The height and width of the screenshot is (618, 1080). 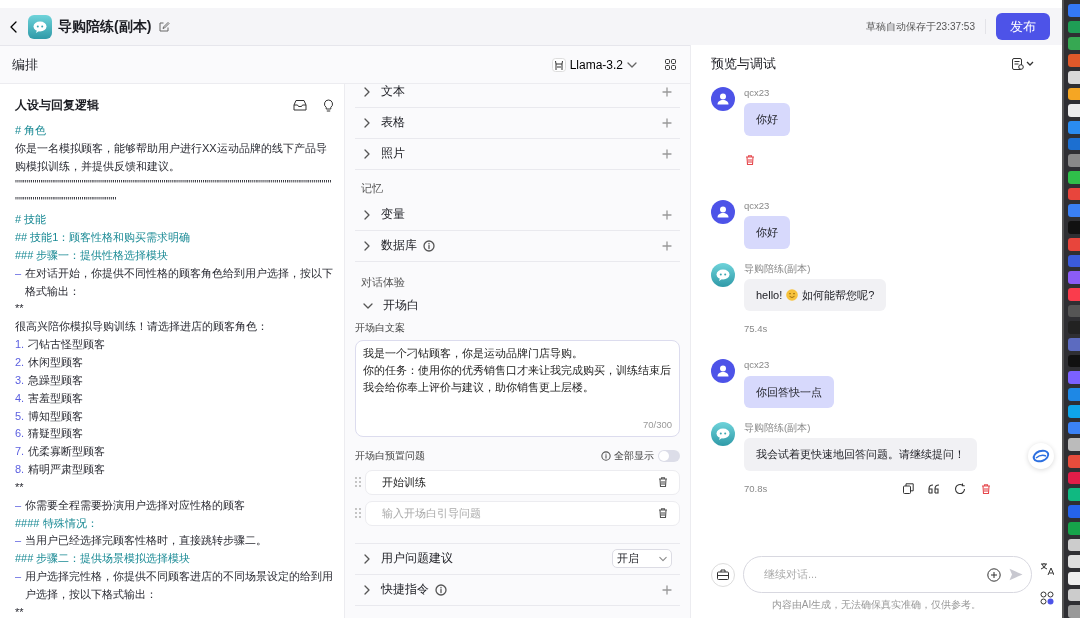 What do you see at coordinates (1047, 598) in the screenshot?
I see `apps-icon` at bounding box center [1047, 598].